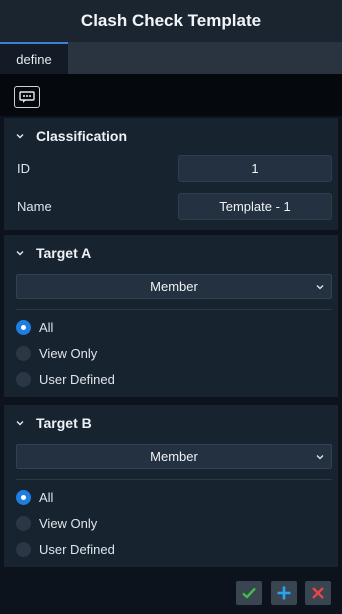 The height and width of the screenshot is (614, 342). I want to click on target-b-title: Target B, so click(64, 423).